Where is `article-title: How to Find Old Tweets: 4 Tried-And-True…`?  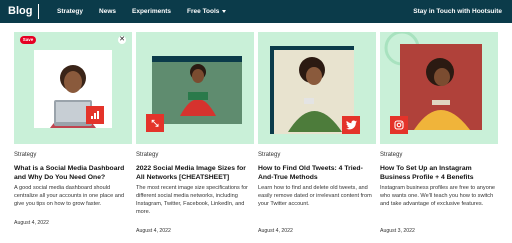 article-title: How to Find Old Tweets: 4 Tried-And-True… is located at coordinates (317, 173).